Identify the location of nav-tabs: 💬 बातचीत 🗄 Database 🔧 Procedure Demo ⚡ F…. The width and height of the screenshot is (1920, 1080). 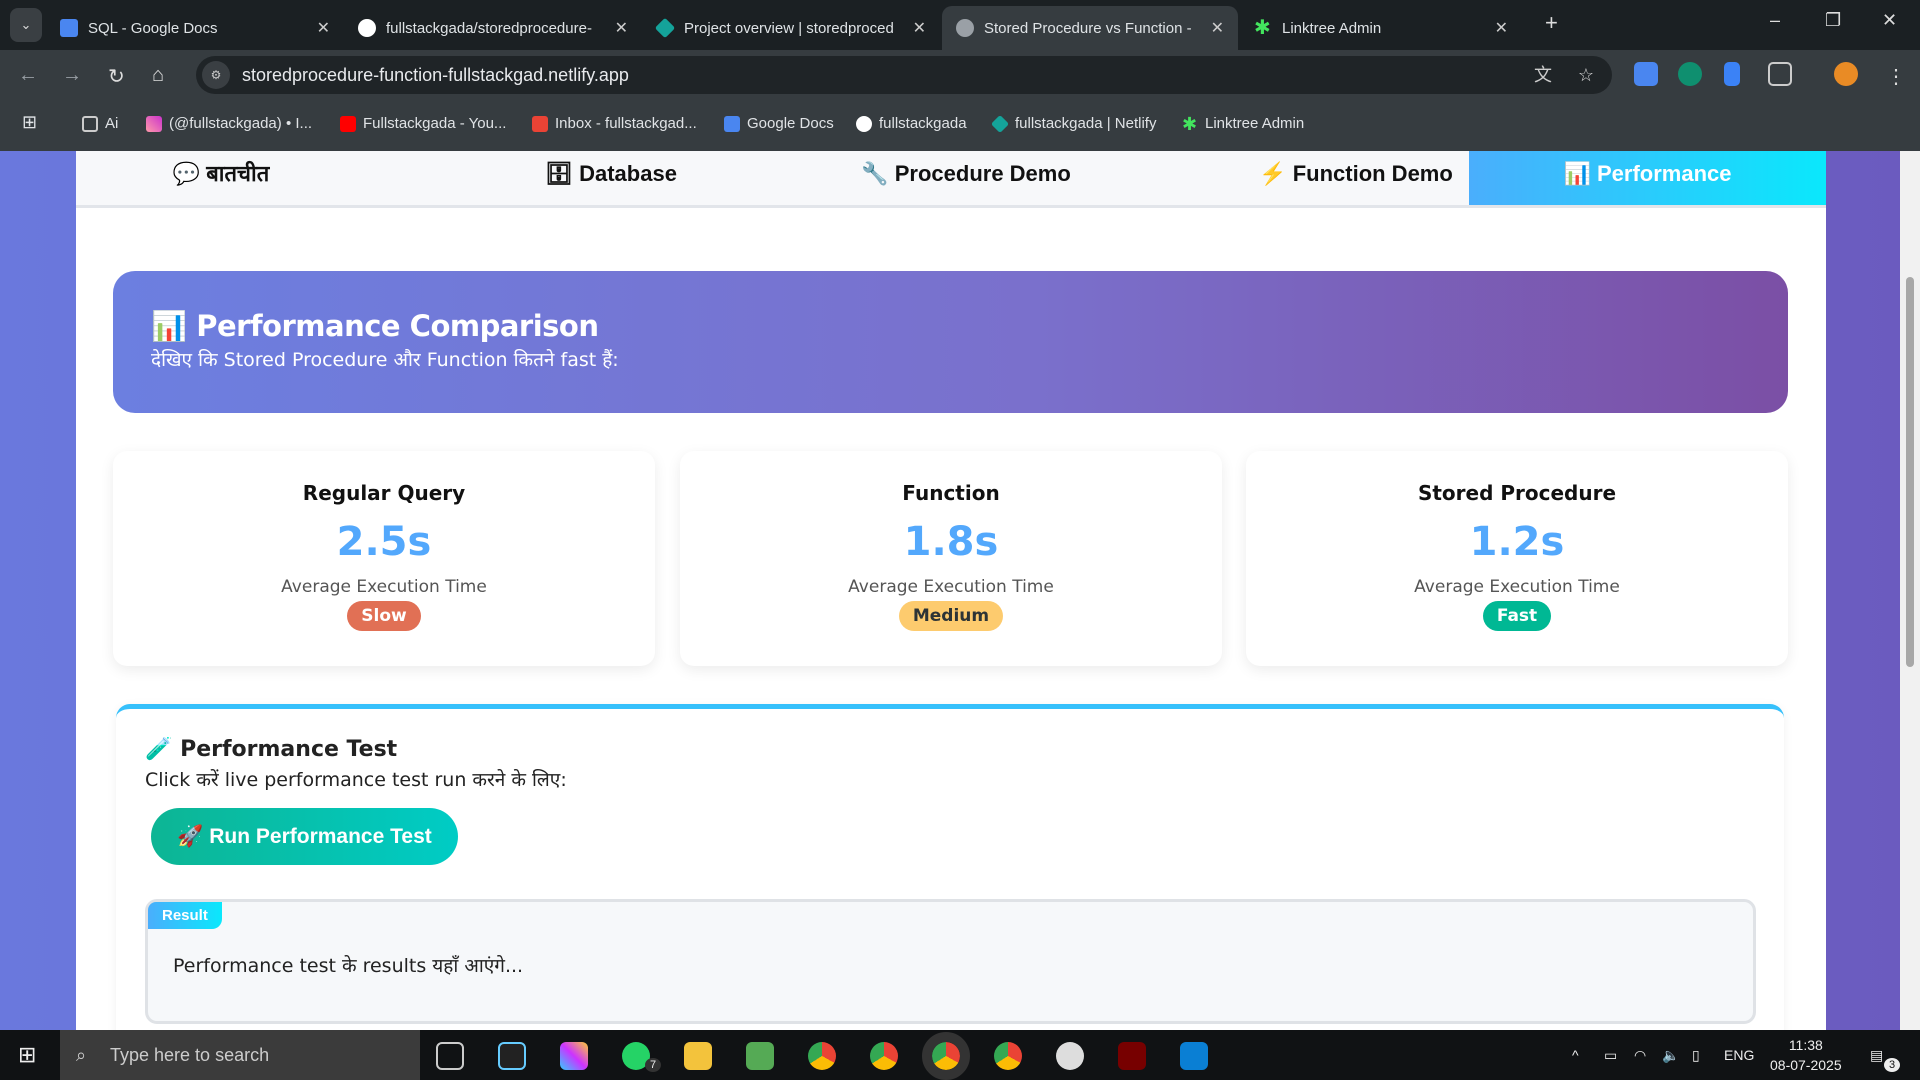
(951, 179).